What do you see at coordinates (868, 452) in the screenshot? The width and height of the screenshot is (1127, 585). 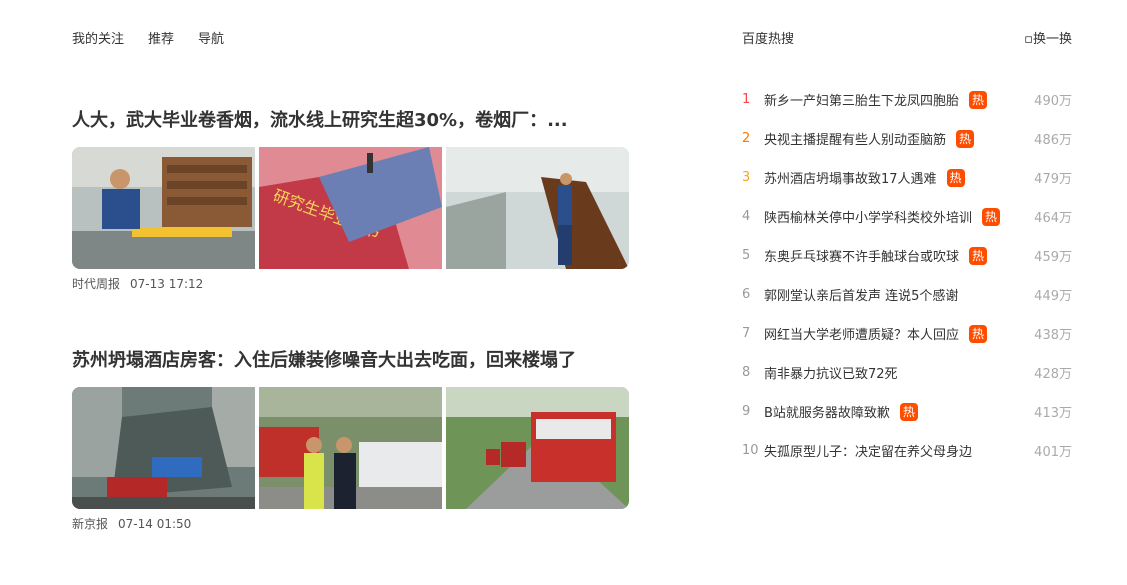 I see `hot-search-text: 失孤原型儿子：决定留在养父母身边` at bounding box center [868, 452].